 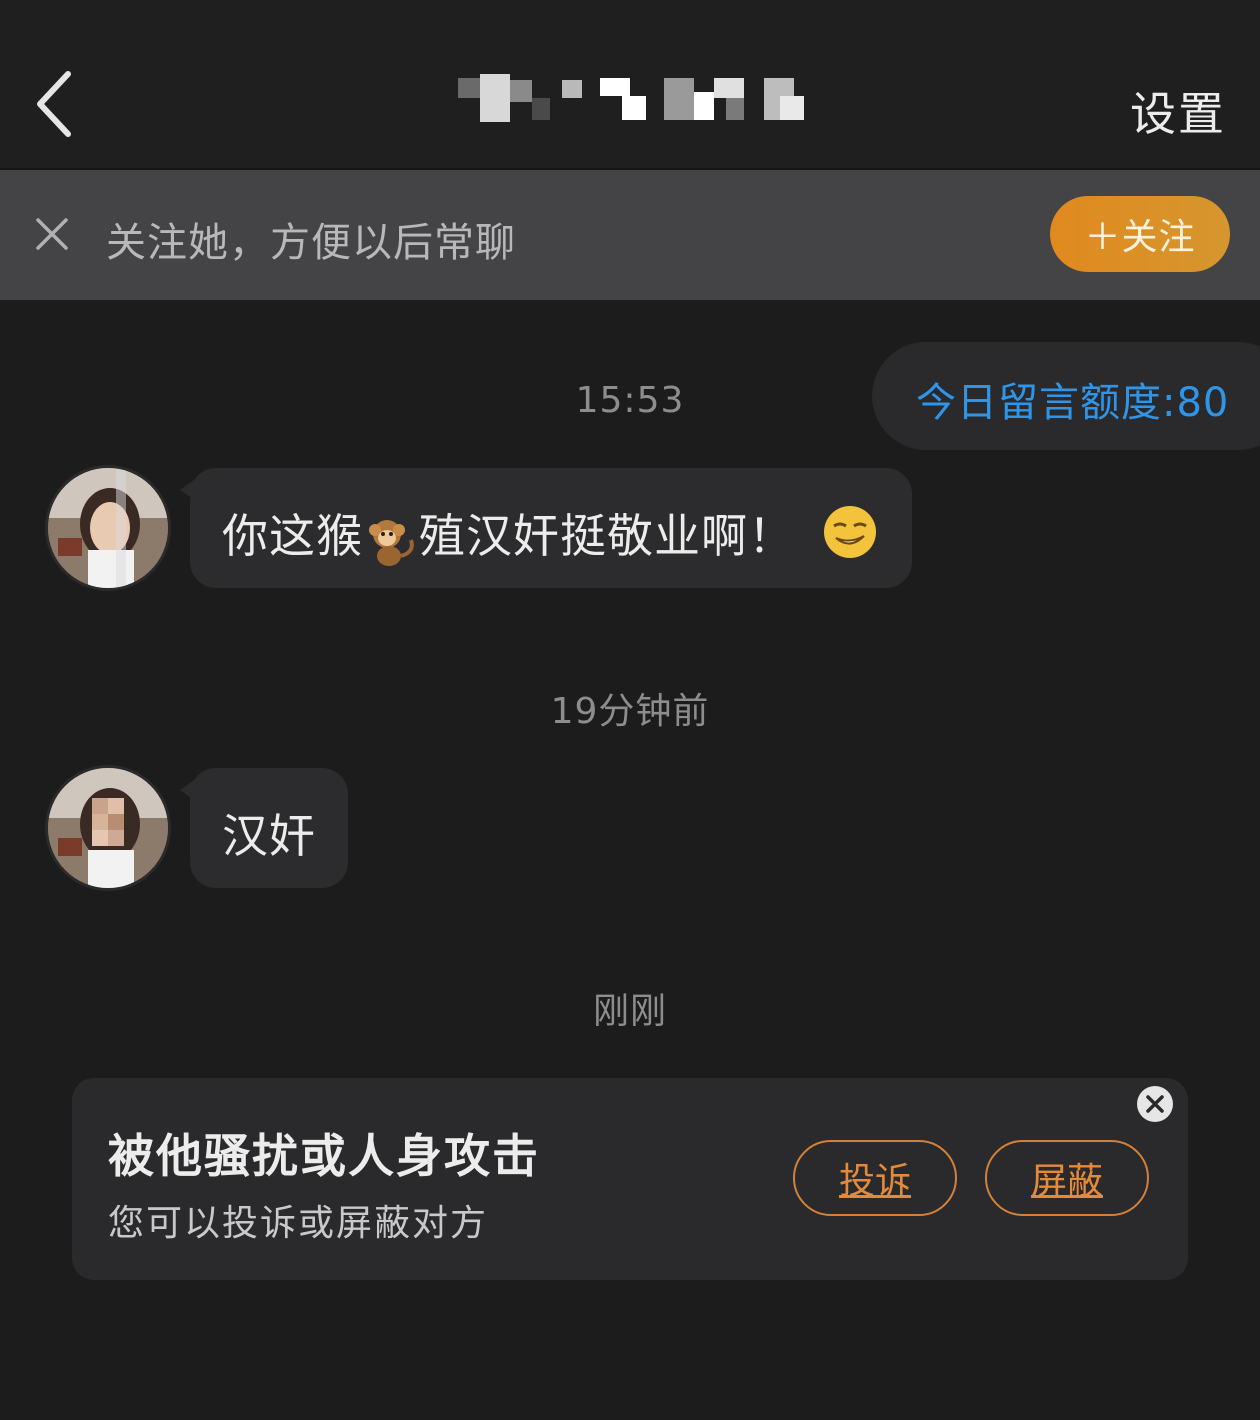 I want to click on pixelated-title-mosaic, so click(x=631, y=98).